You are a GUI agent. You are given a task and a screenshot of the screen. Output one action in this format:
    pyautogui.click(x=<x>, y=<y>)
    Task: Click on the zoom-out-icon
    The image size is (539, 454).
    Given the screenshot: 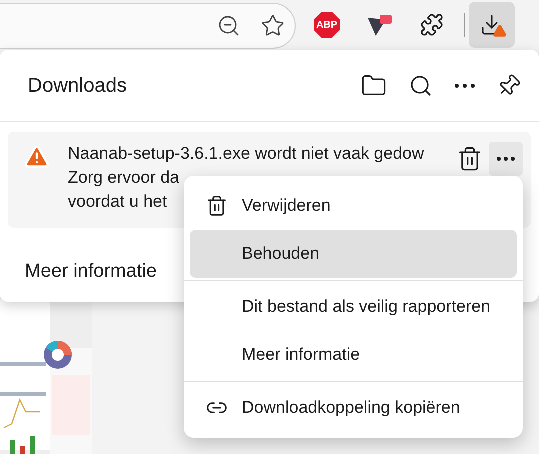 What is the action you would take?
    pyautogui.click(x=229, y=26)
    